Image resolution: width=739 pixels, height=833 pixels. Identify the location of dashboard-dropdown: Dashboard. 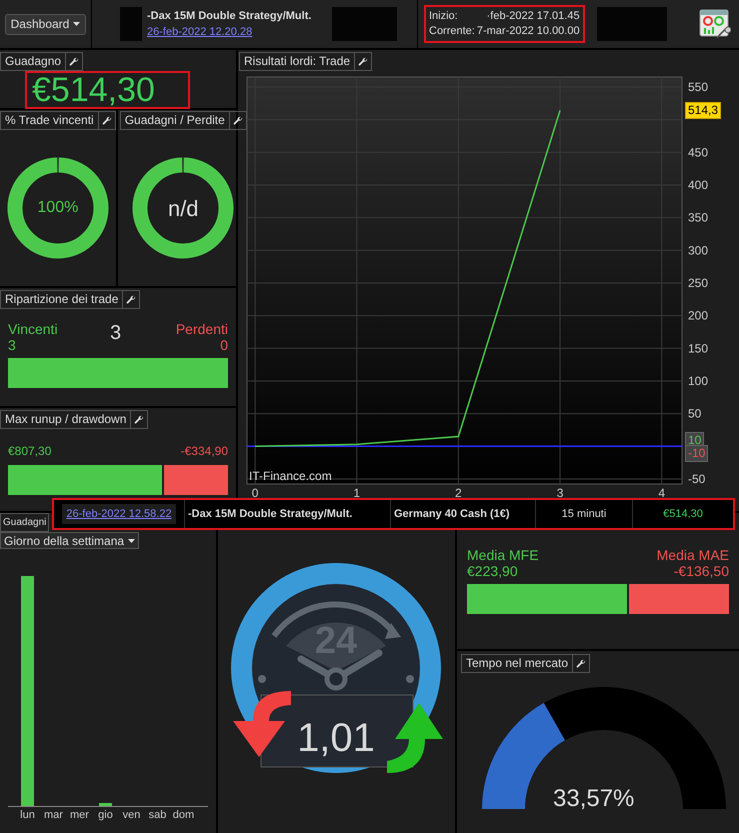
(45, 24).